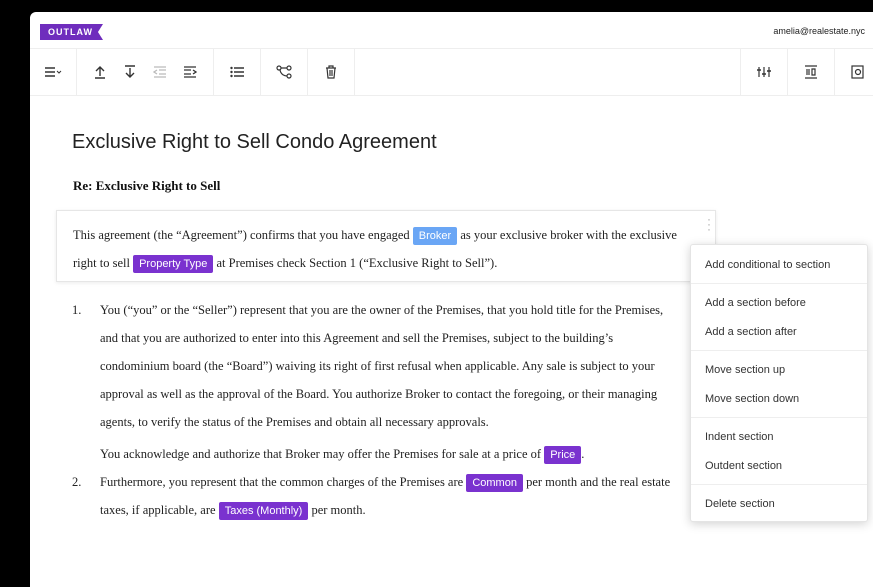 The height and width of the screenshot is (587, 873). Describe the element at coordinates (190, 72) in the screenshot. I see `indent-icon` at that location.